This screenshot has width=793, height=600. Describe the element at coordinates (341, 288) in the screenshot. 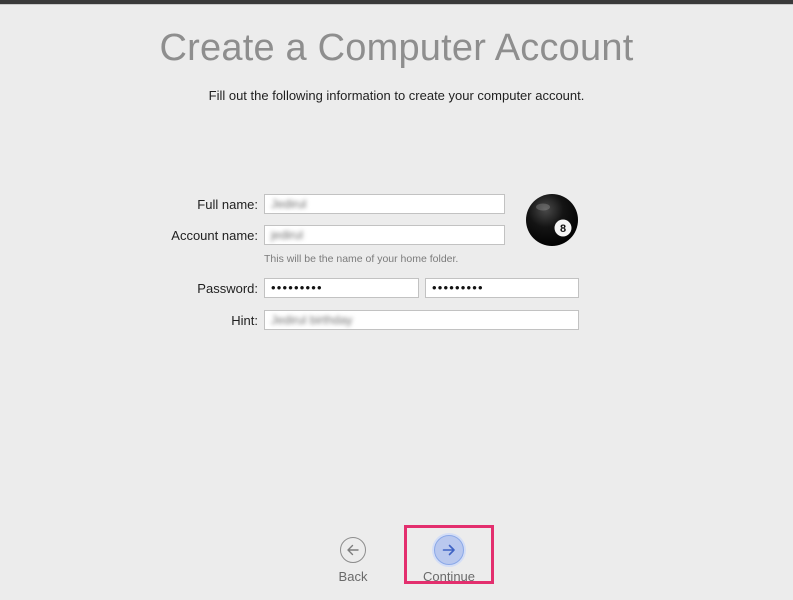

I see `password-field: •••••••••` at that location.